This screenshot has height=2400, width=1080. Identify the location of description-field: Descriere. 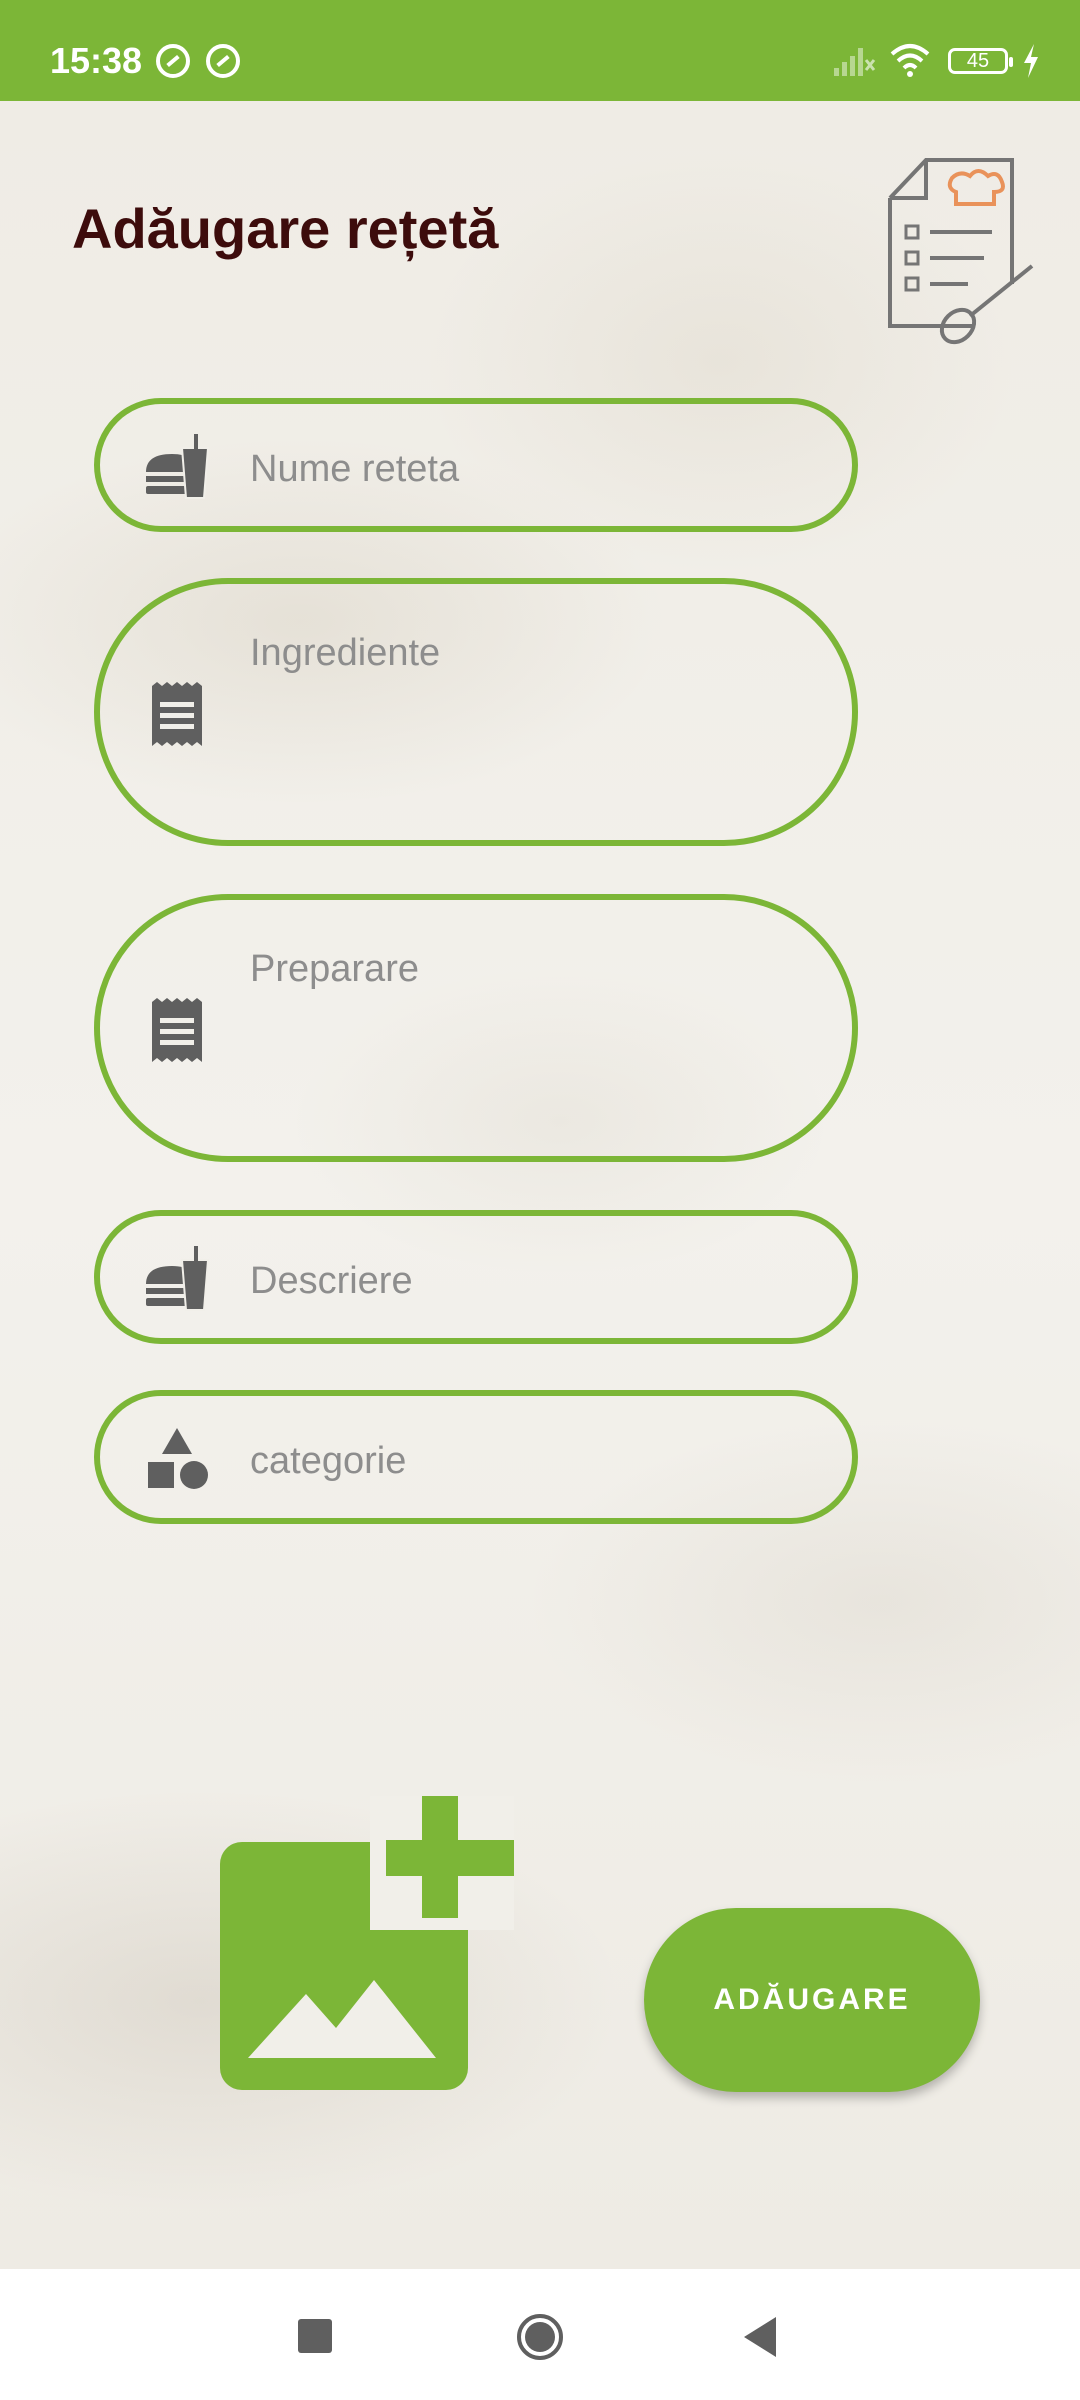
(476, 1277).